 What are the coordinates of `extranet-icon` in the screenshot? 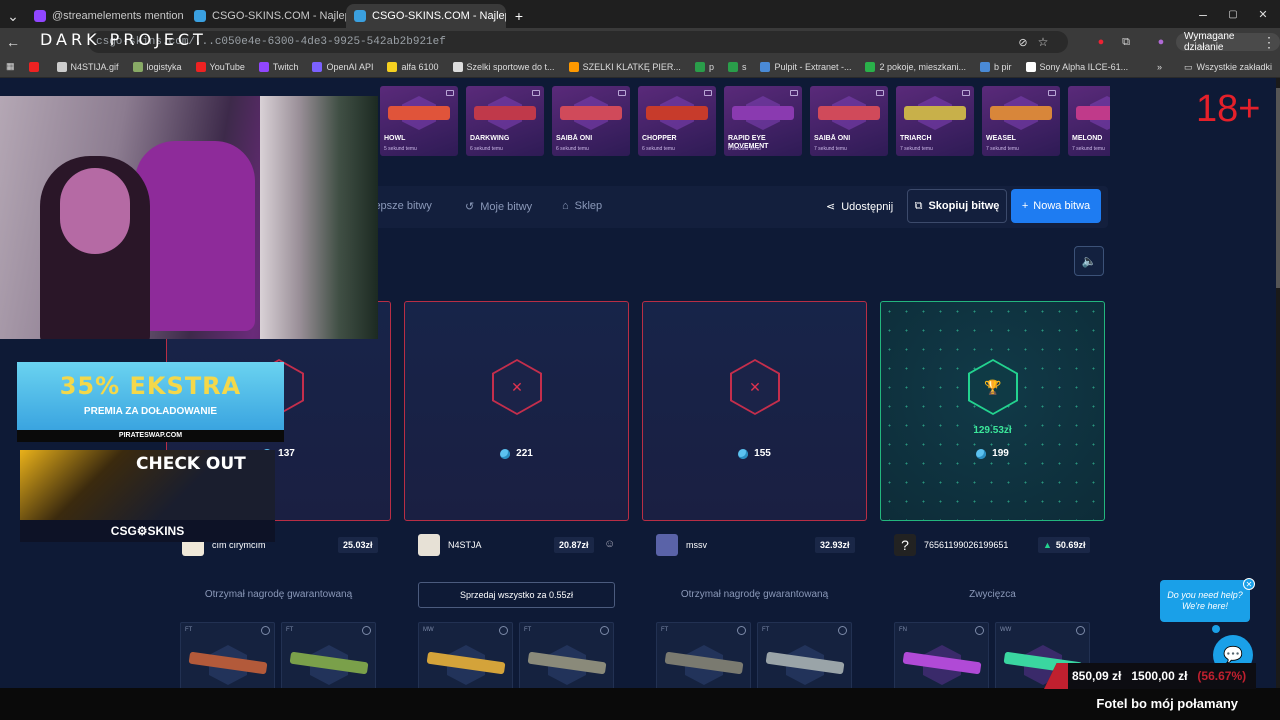 It's located at (765, 66).